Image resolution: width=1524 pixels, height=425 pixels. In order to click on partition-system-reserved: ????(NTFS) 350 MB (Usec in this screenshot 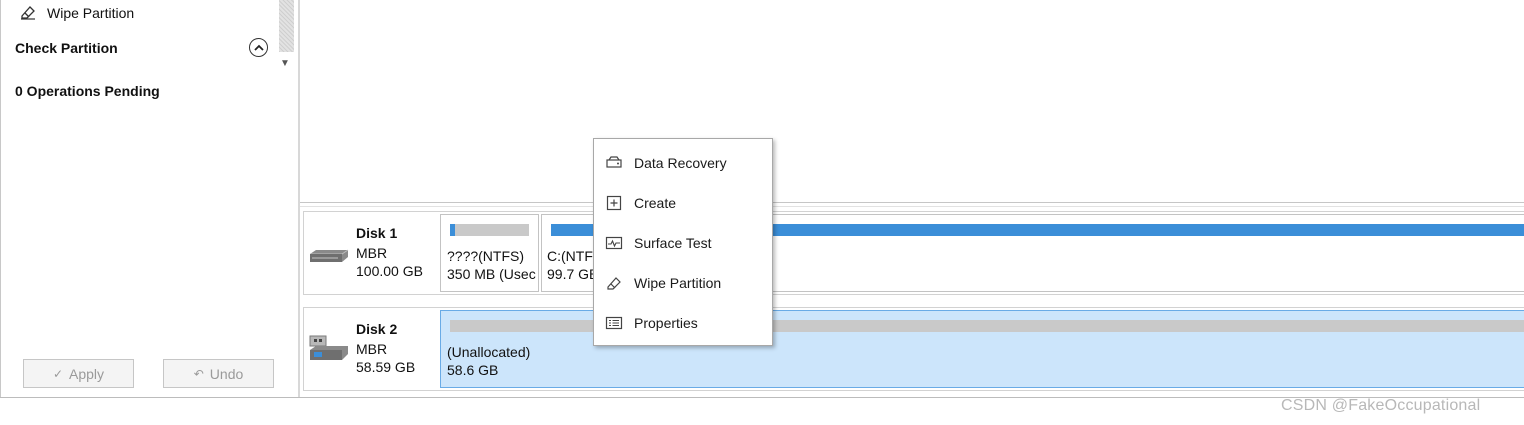, I will do `click(489, 253)`.